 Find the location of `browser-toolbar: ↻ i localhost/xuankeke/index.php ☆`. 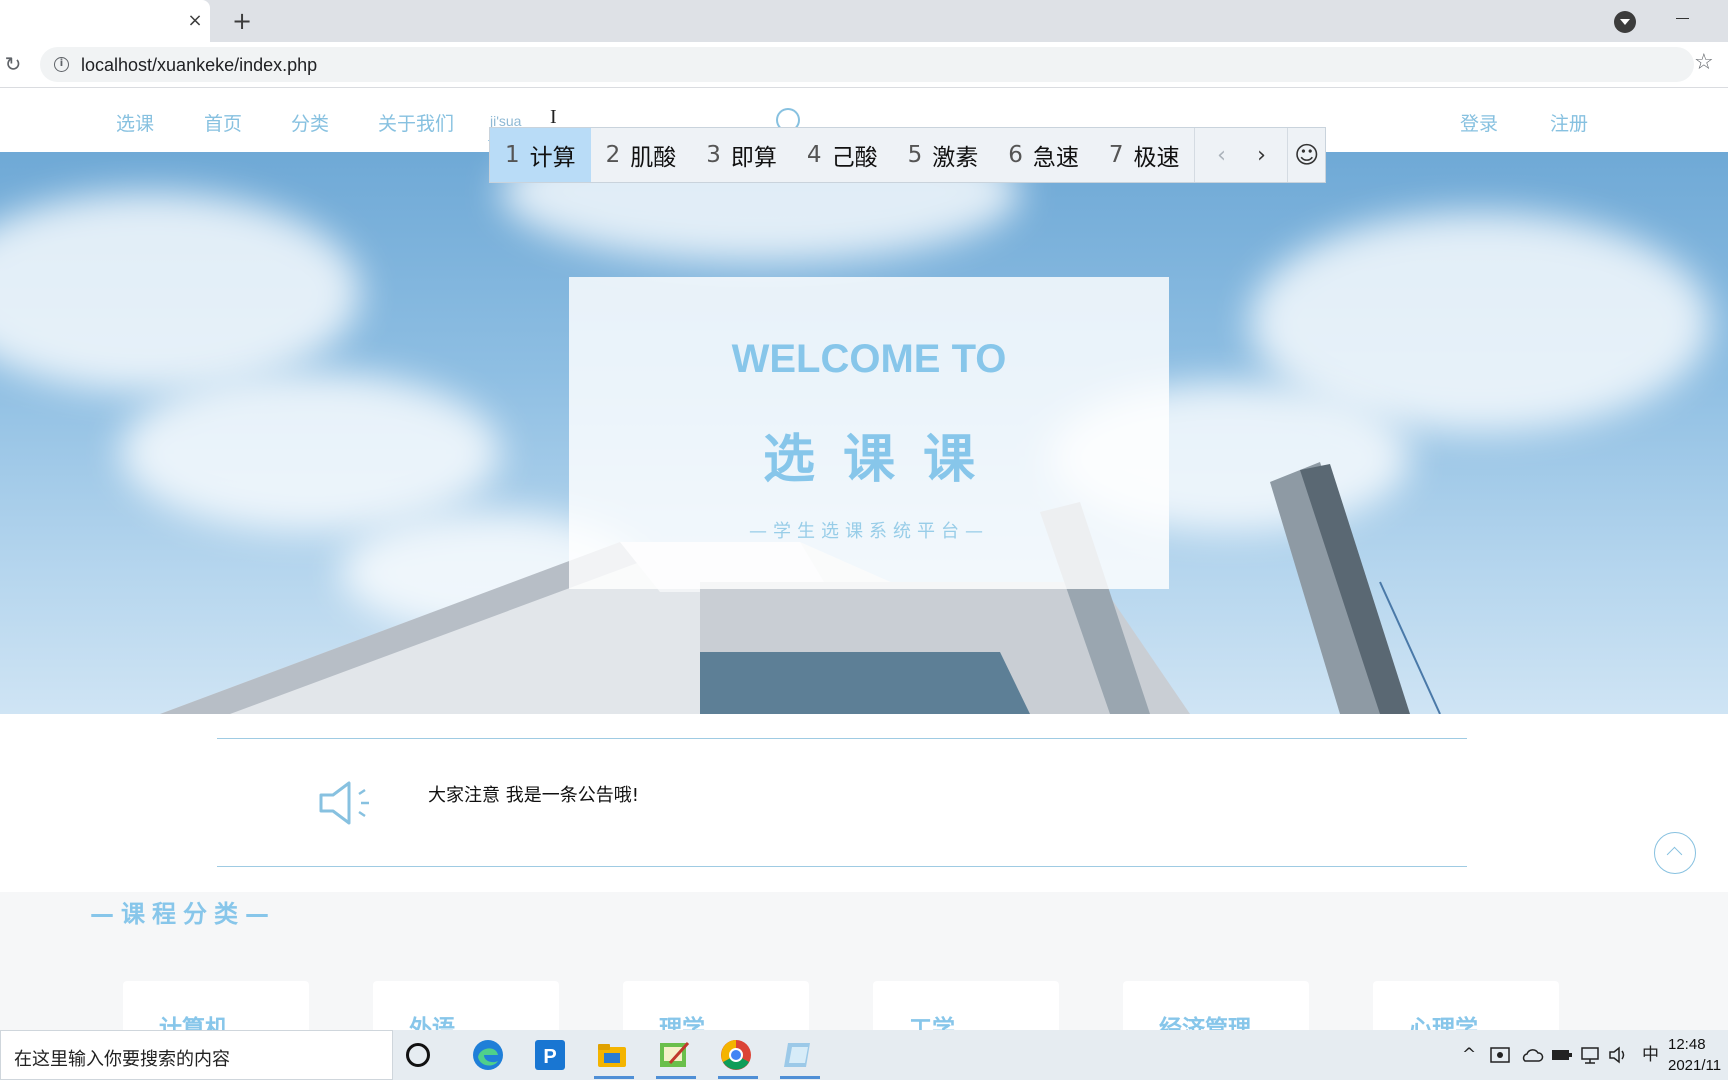

browser-toolbar: ↻ i localhost/xuankeke/index.php ☆ is located at coordinates (864, 65).